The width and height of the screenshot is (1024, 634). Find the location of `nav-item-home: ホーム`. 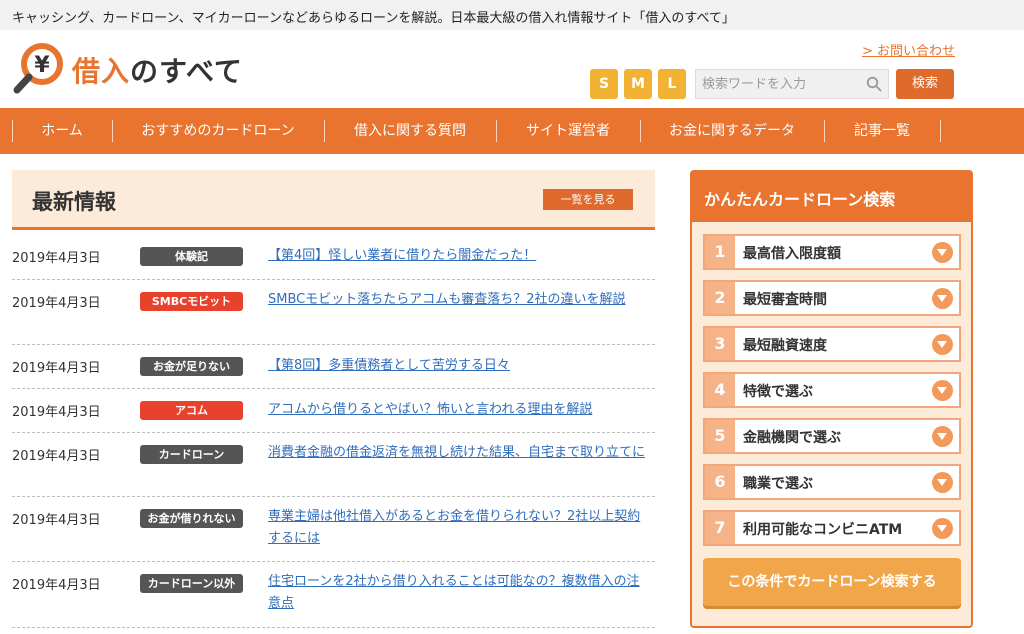

nav-item-home: ホーム is located at coordinates (62, 131).